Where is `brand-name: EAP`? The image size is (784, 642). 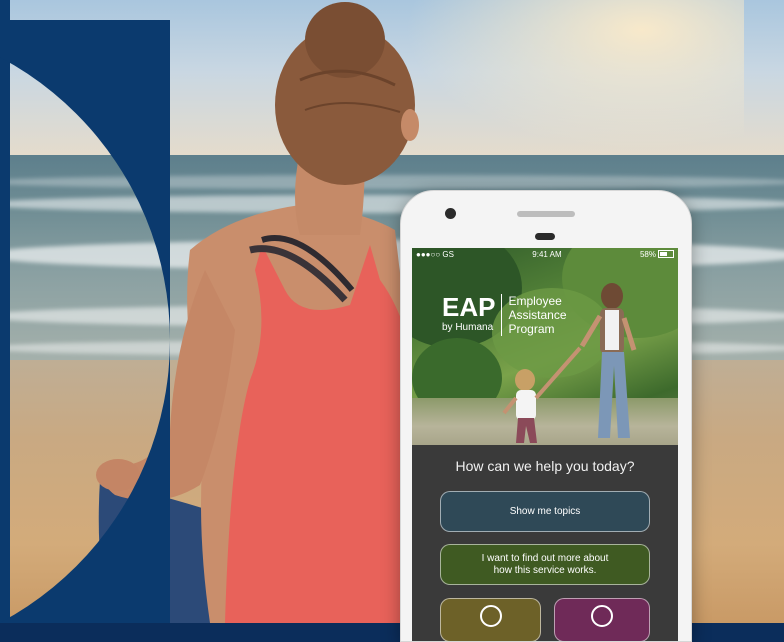
brand-name: EAP is located at coordinates (469, 307).